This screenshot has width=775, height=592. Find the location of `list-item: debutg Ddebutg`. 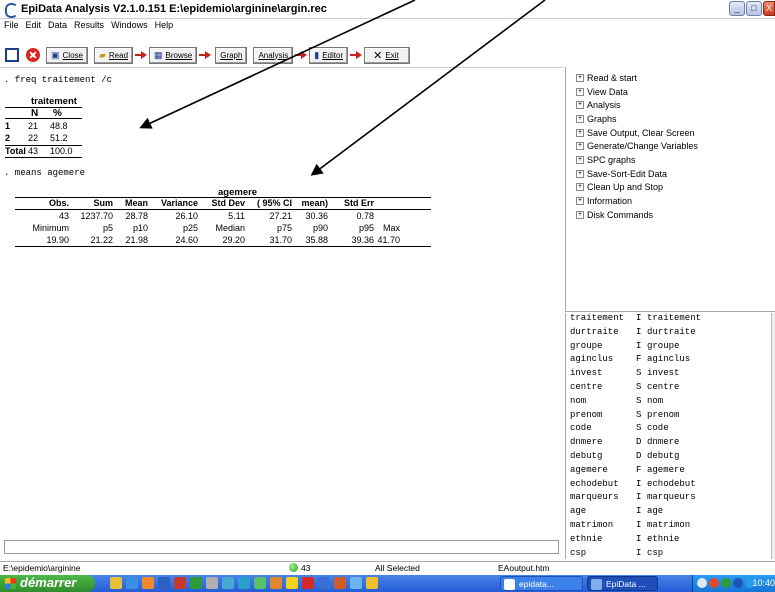

list-item: debutg Ddebutg is located at coordinates (670, 458).